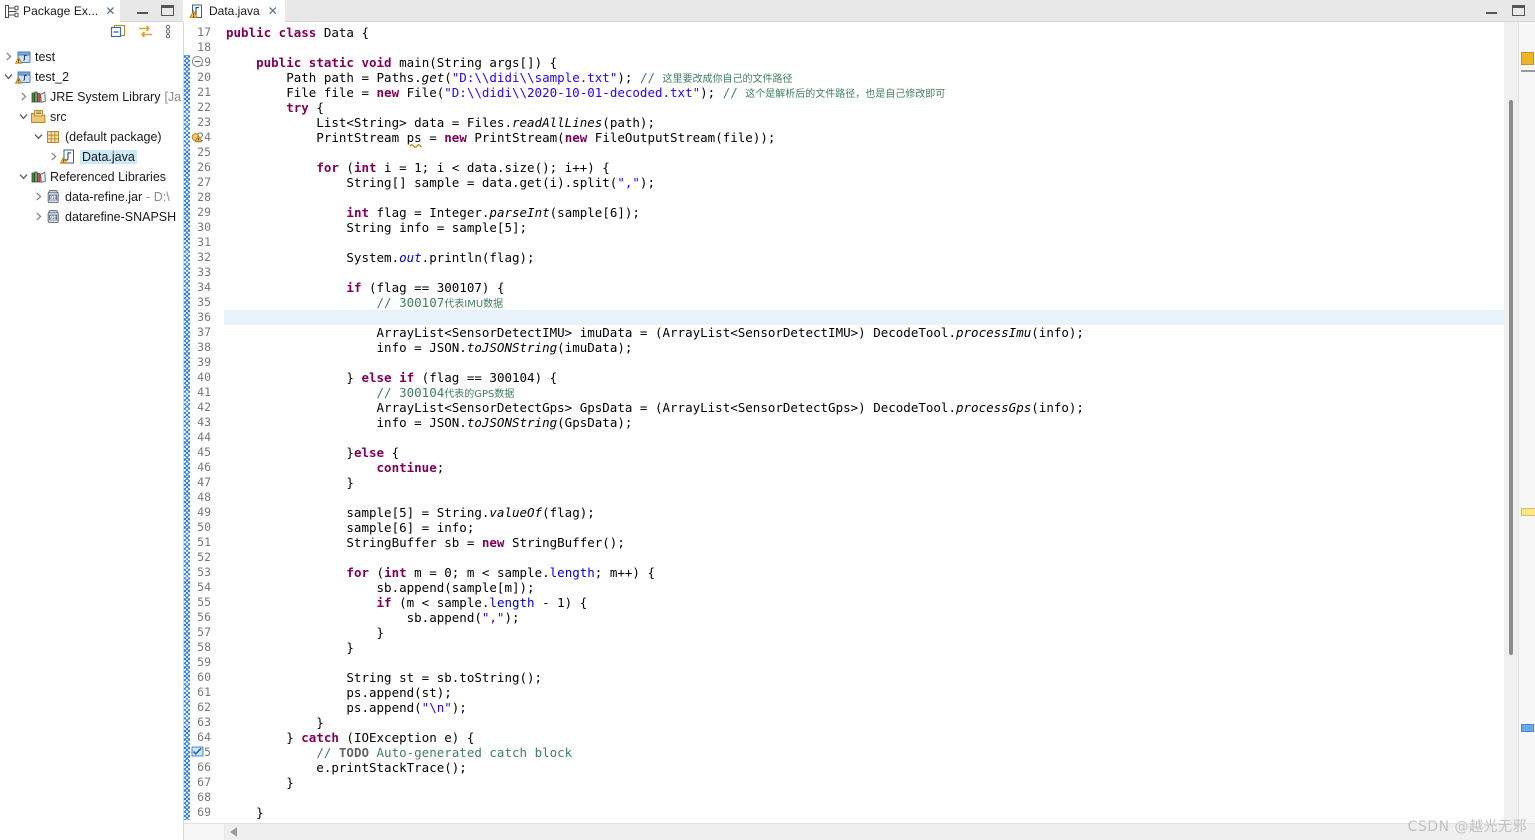  What do you see at coordinates (865, 347) in the screenshot?
I see `code-line-38: info = JSON.toJSONString(imuData);` at bounding box center [865, 347].